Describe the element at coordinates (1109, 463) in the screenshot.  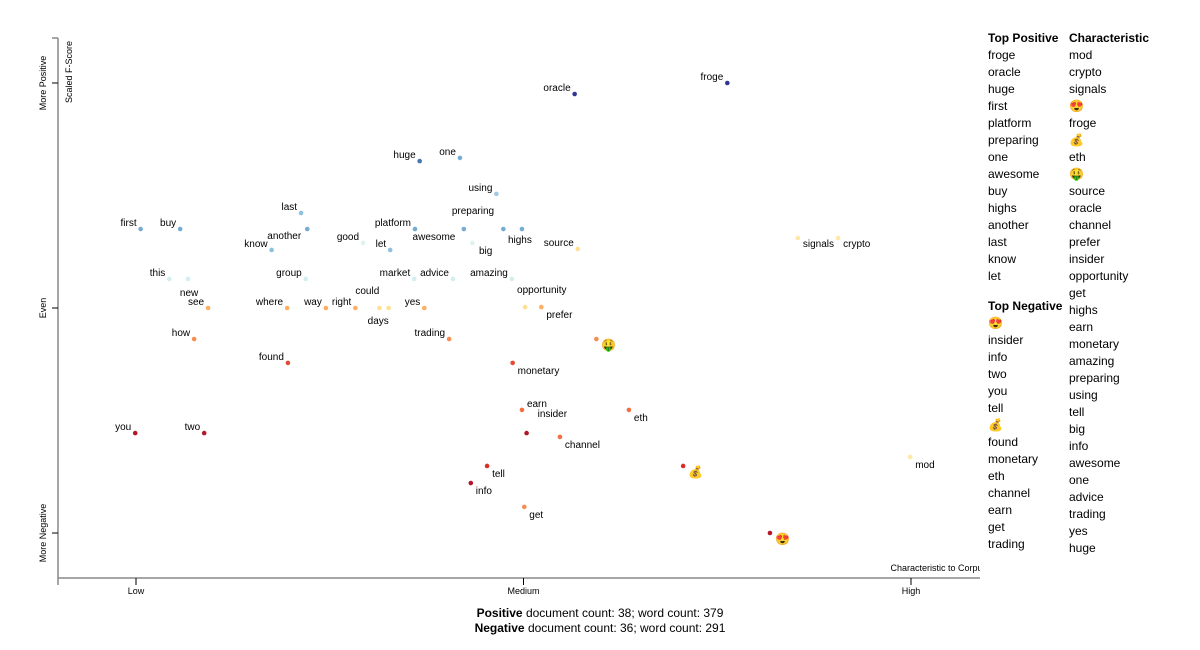
I see `characteristic-term: awesome` at that location.